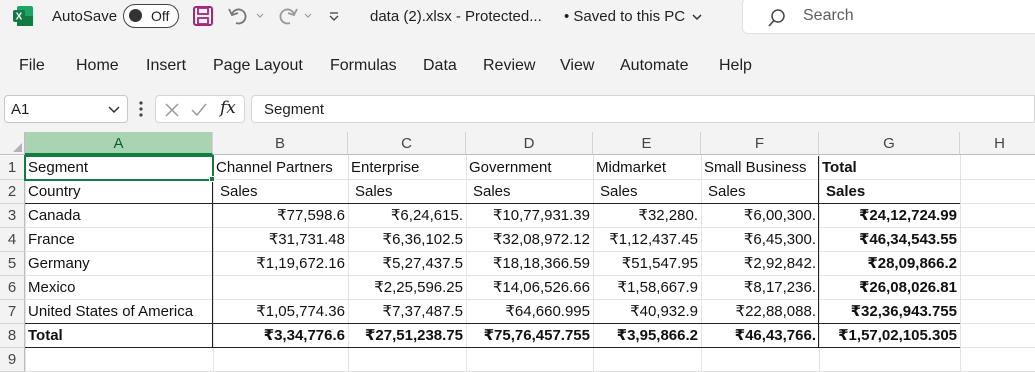 The image size is (1035, 372). I want to click on cell-f7: ₹22,88,088., so click(760, 312).